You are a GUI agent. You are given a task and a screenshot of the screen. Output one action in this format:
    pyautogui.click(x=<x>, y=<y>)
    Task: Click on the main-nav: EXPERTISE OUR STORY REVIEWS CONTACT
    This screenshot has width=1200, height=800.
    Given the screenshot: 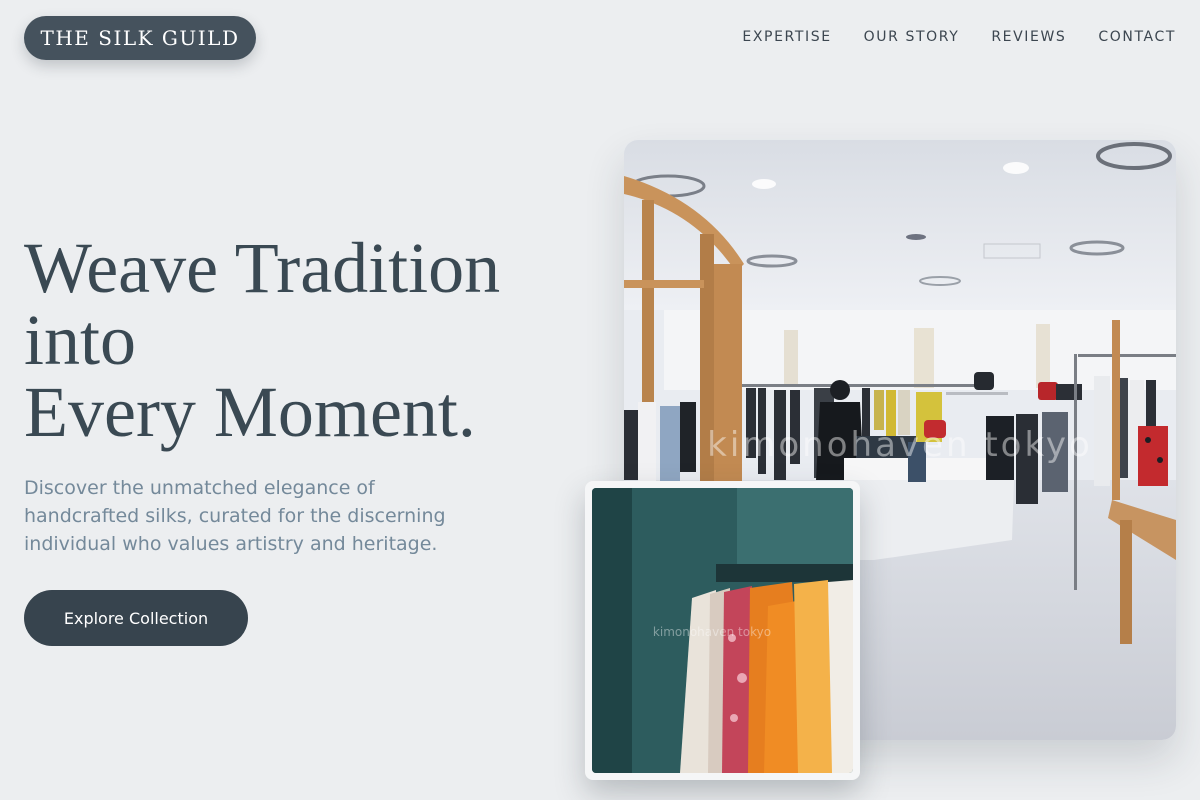 What is the action you would take?
    pyautogui.click(x=959, y=37)
    